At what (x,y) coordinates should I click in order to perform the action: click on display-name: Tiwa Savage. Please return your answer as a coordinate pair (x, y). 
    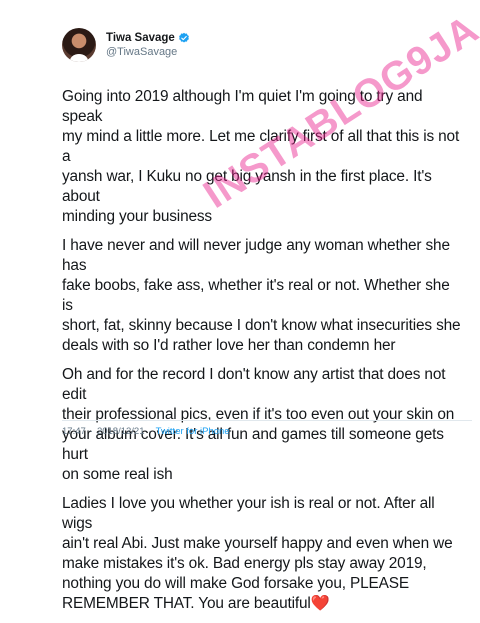
    Looking at the image, I should click on (140, 38).